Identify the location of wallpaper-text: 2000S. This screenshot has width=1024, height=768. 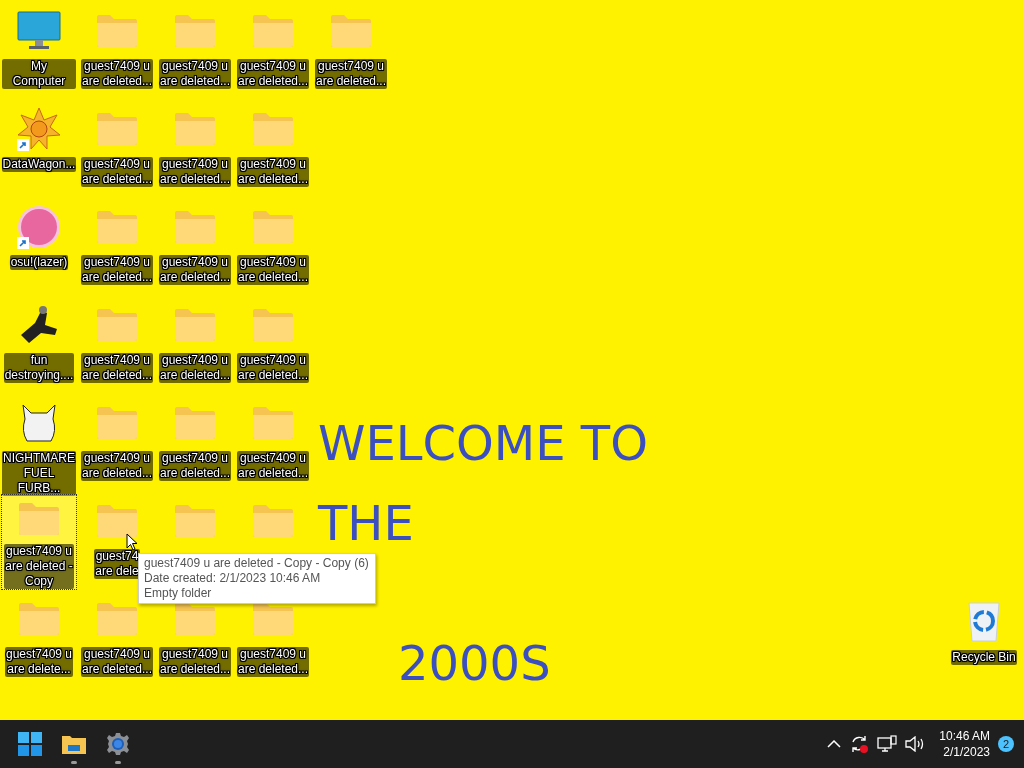
(474, 663).